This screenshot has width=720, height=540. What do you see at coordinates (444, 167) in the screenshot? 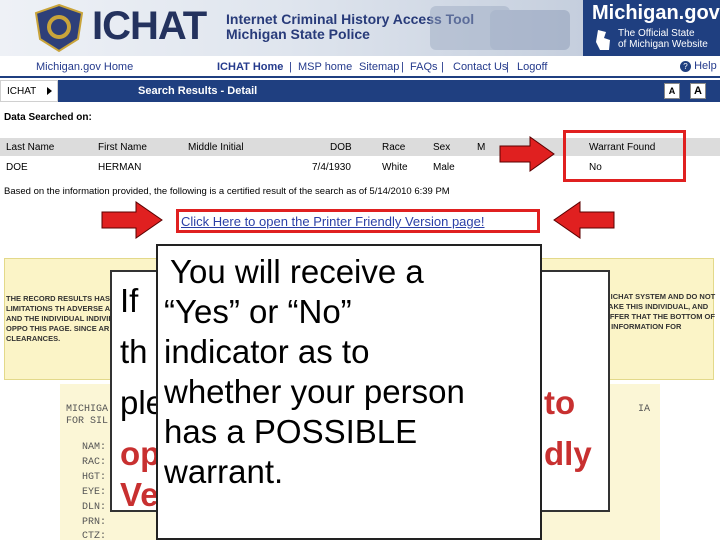
I see `cell-sex: Male` at bounding box center [444, 167].